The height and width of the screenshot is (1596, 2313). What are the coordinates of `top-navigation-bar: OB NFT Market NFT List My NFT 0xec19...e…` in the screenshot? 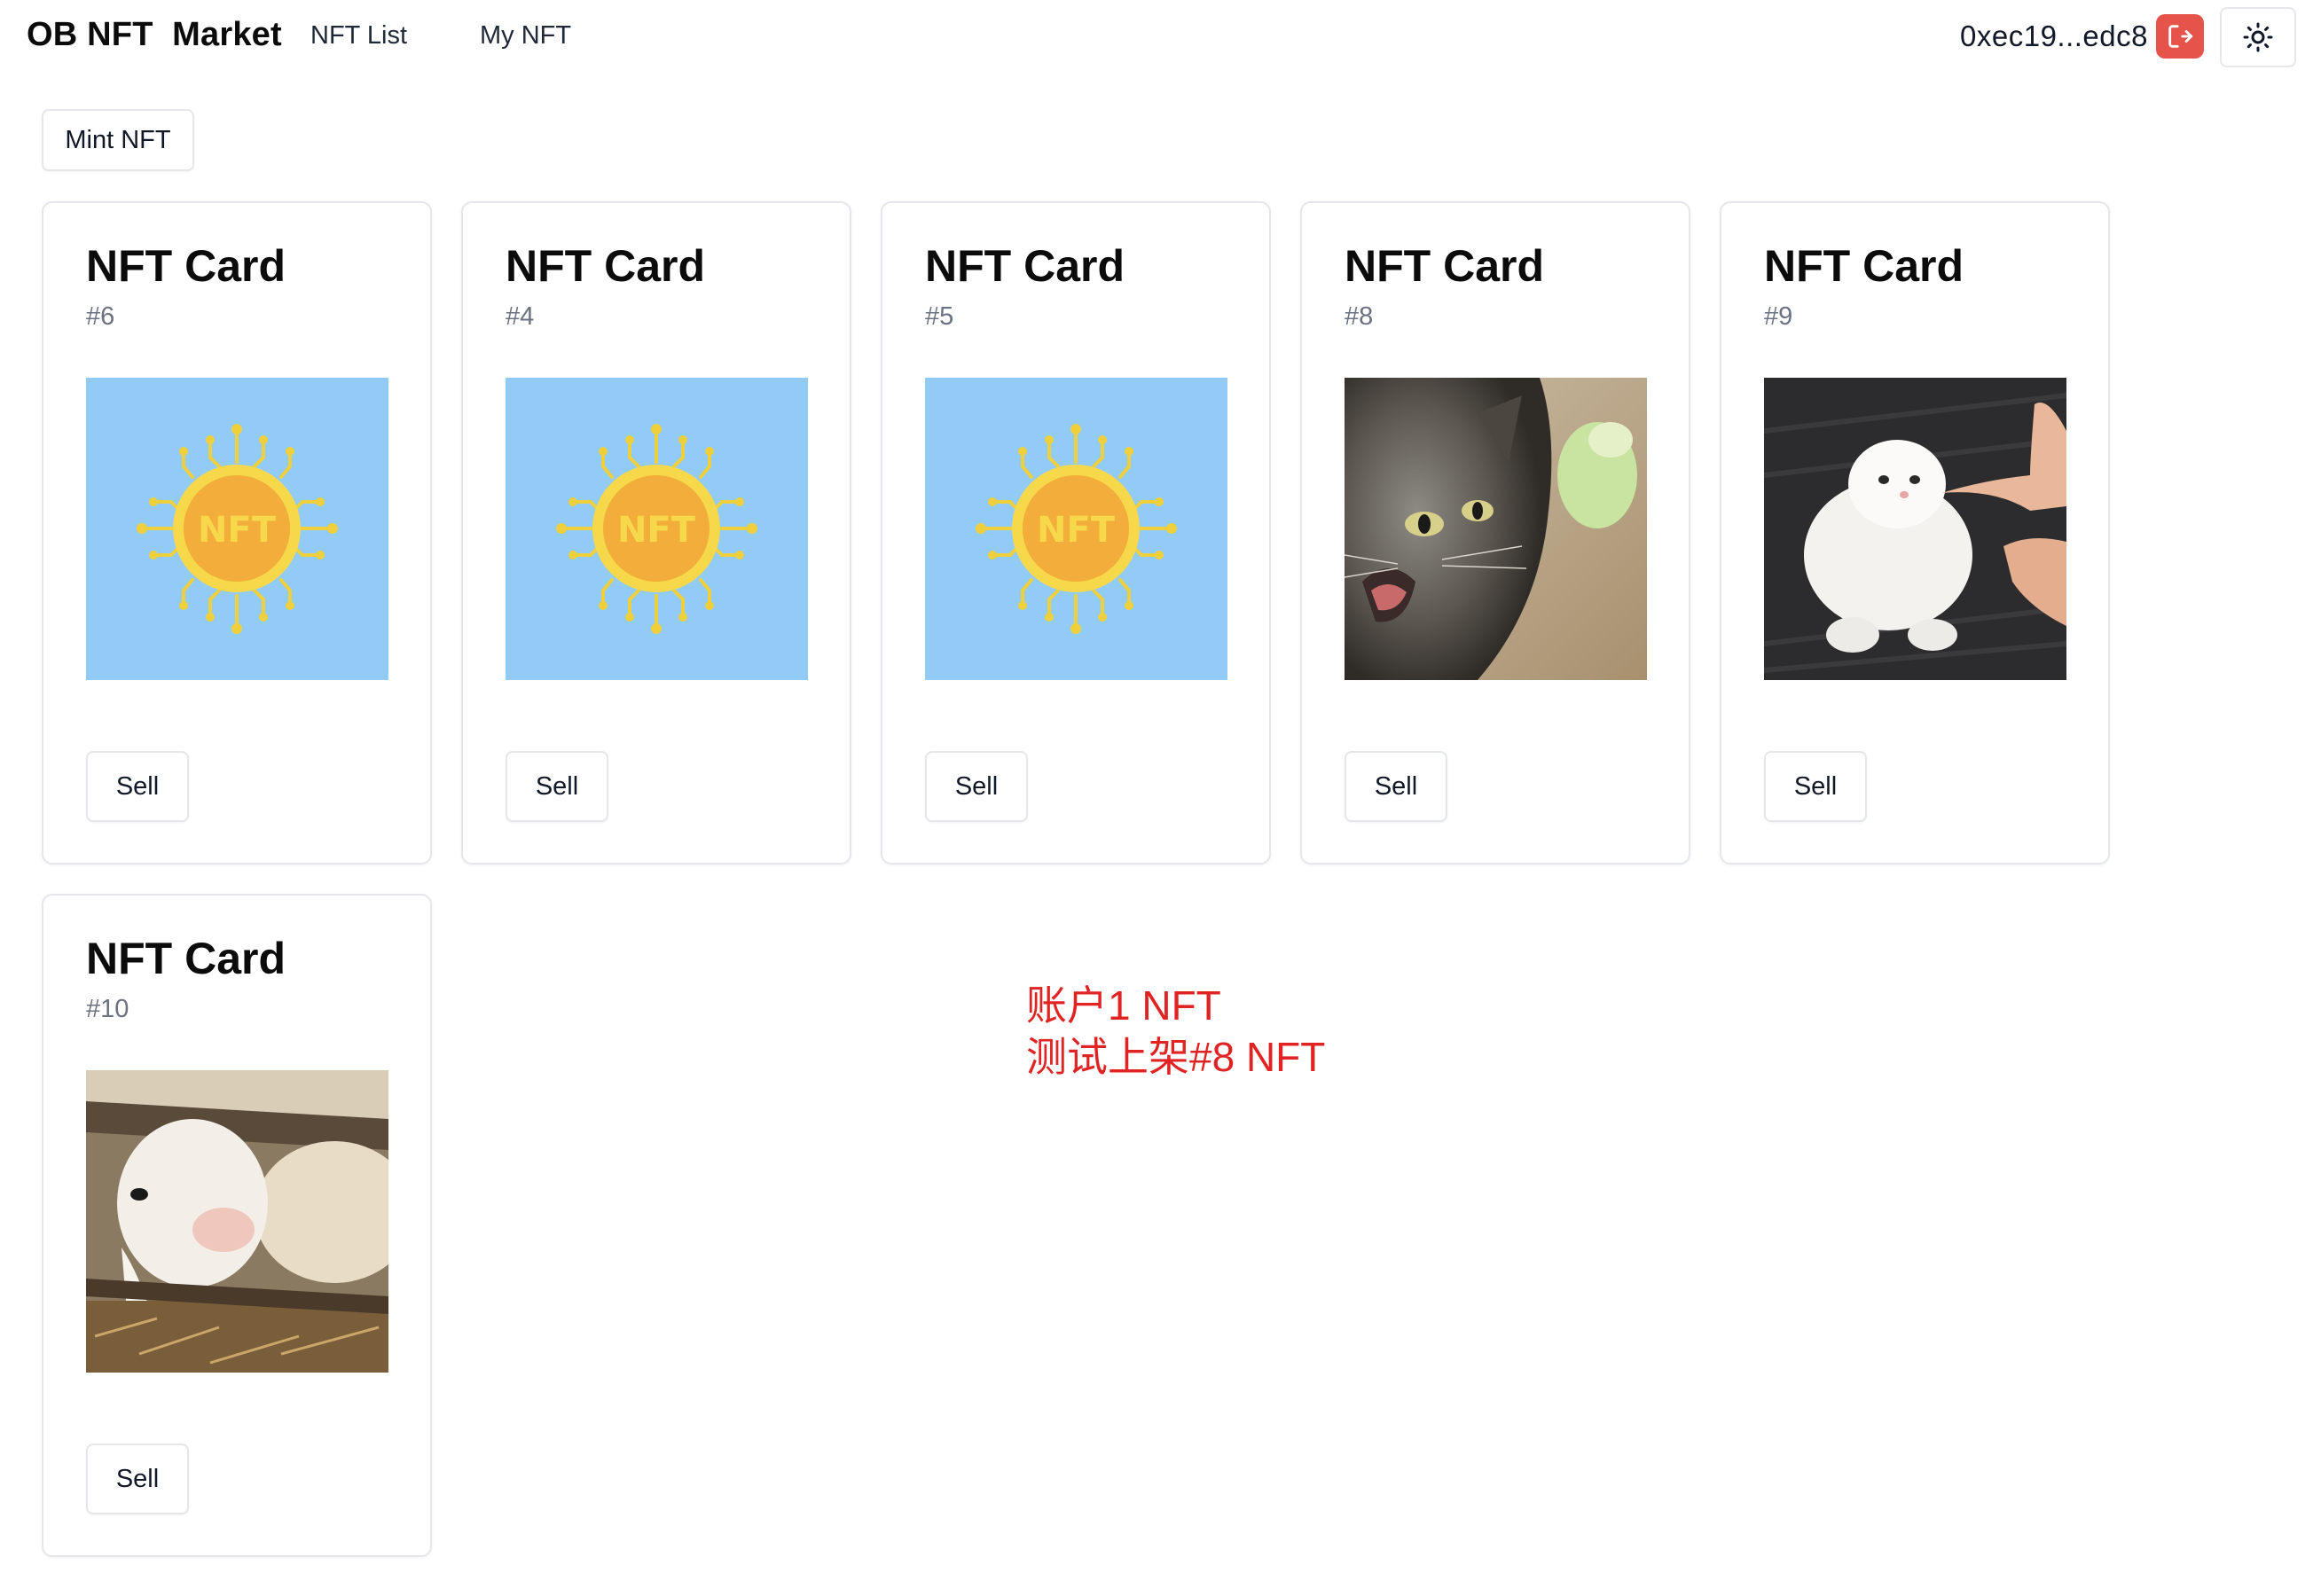 It's located at (1156, 37).